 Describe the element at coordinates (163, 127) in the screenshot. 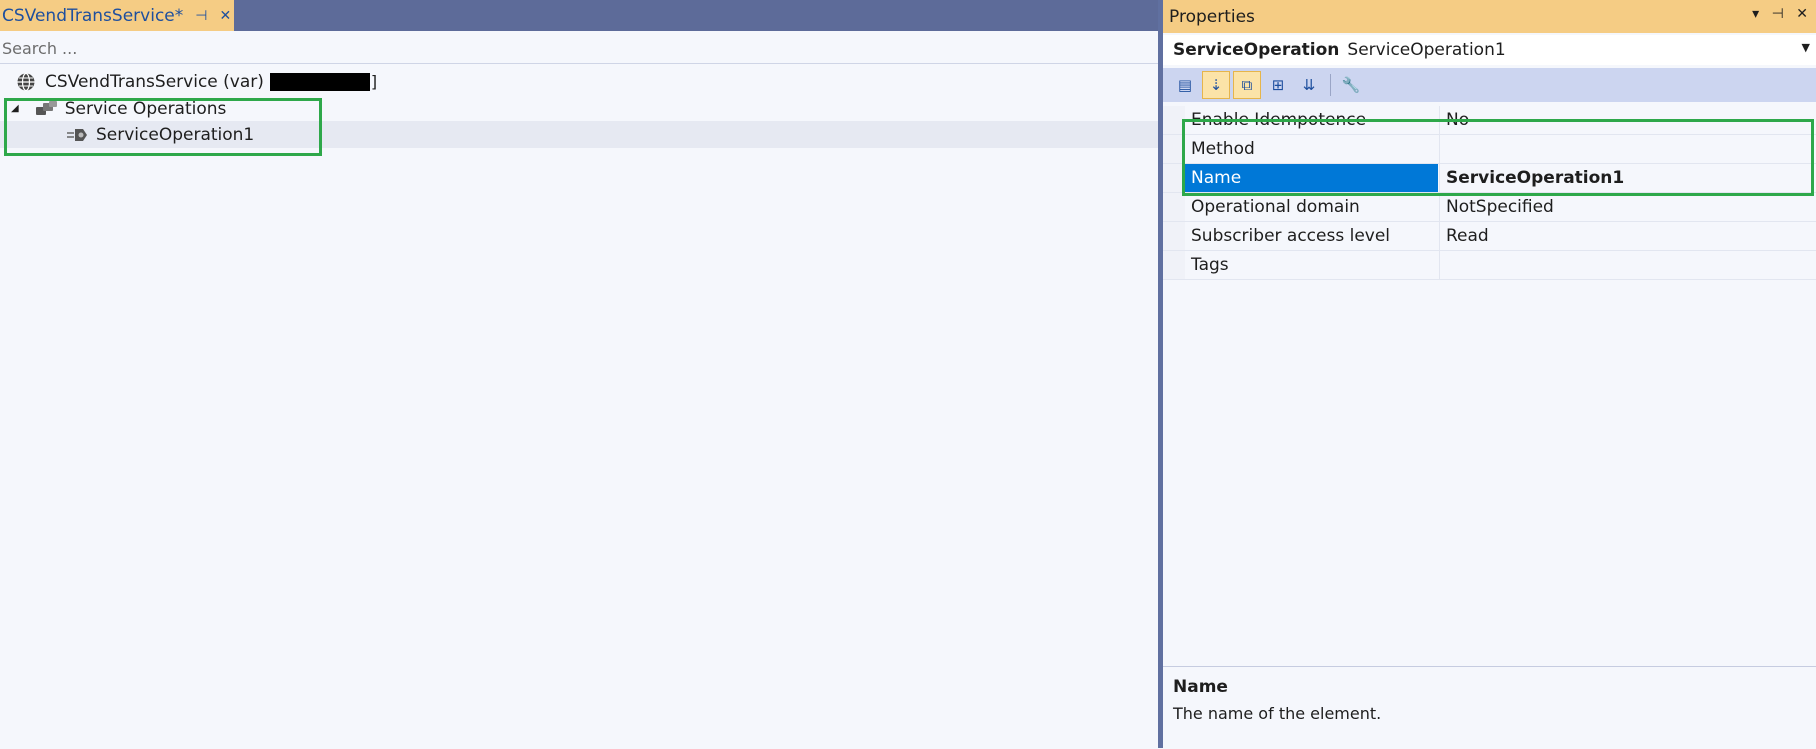

I see `highlight-box-tree` at that location.